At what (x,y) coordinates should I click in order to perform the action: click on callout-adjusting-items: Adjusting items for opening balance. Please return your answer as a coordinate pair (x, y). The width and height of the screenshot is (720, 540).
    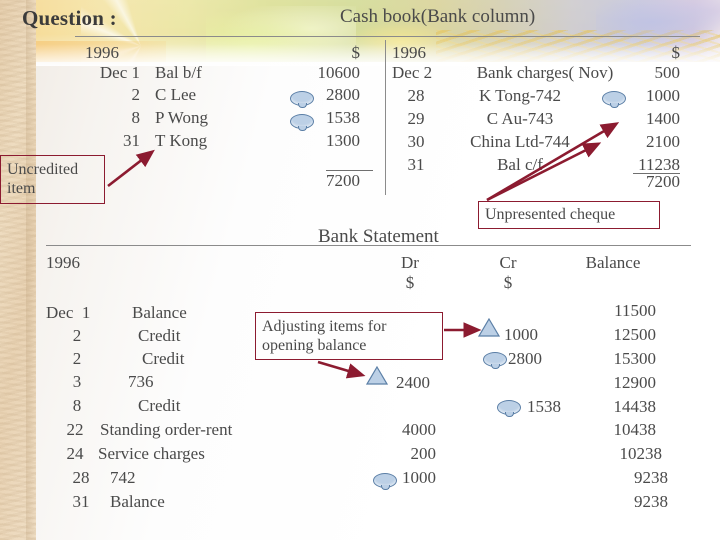
    Looking at the image, I should click on (349, 336).